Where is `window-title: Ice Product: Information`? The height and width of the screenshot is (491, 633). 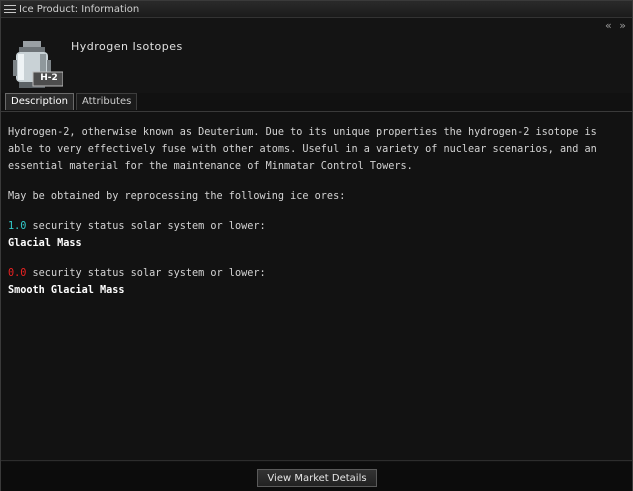 window-title: Ice Product: Information is located at coordinates (79, 9).